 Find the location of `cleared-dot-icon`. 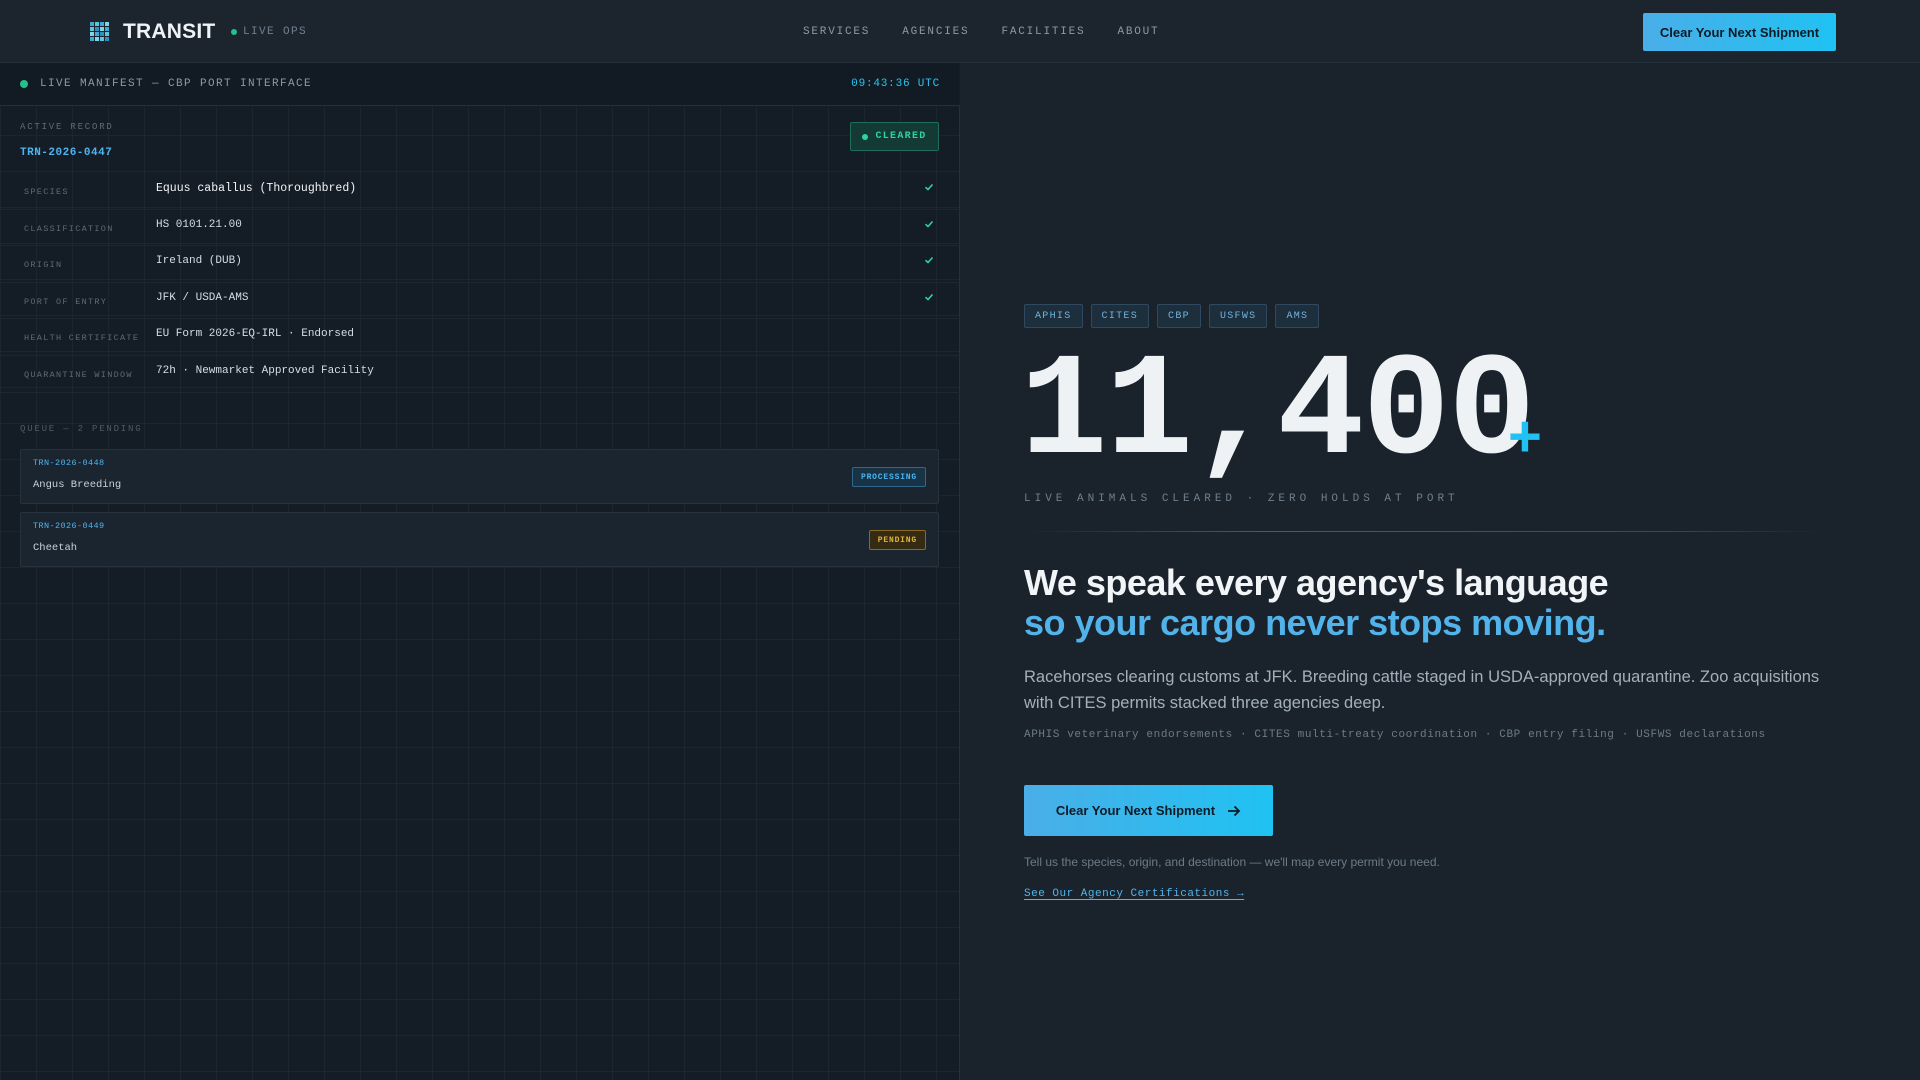

cleared-dot-icon is located at coordinates (865, 136).